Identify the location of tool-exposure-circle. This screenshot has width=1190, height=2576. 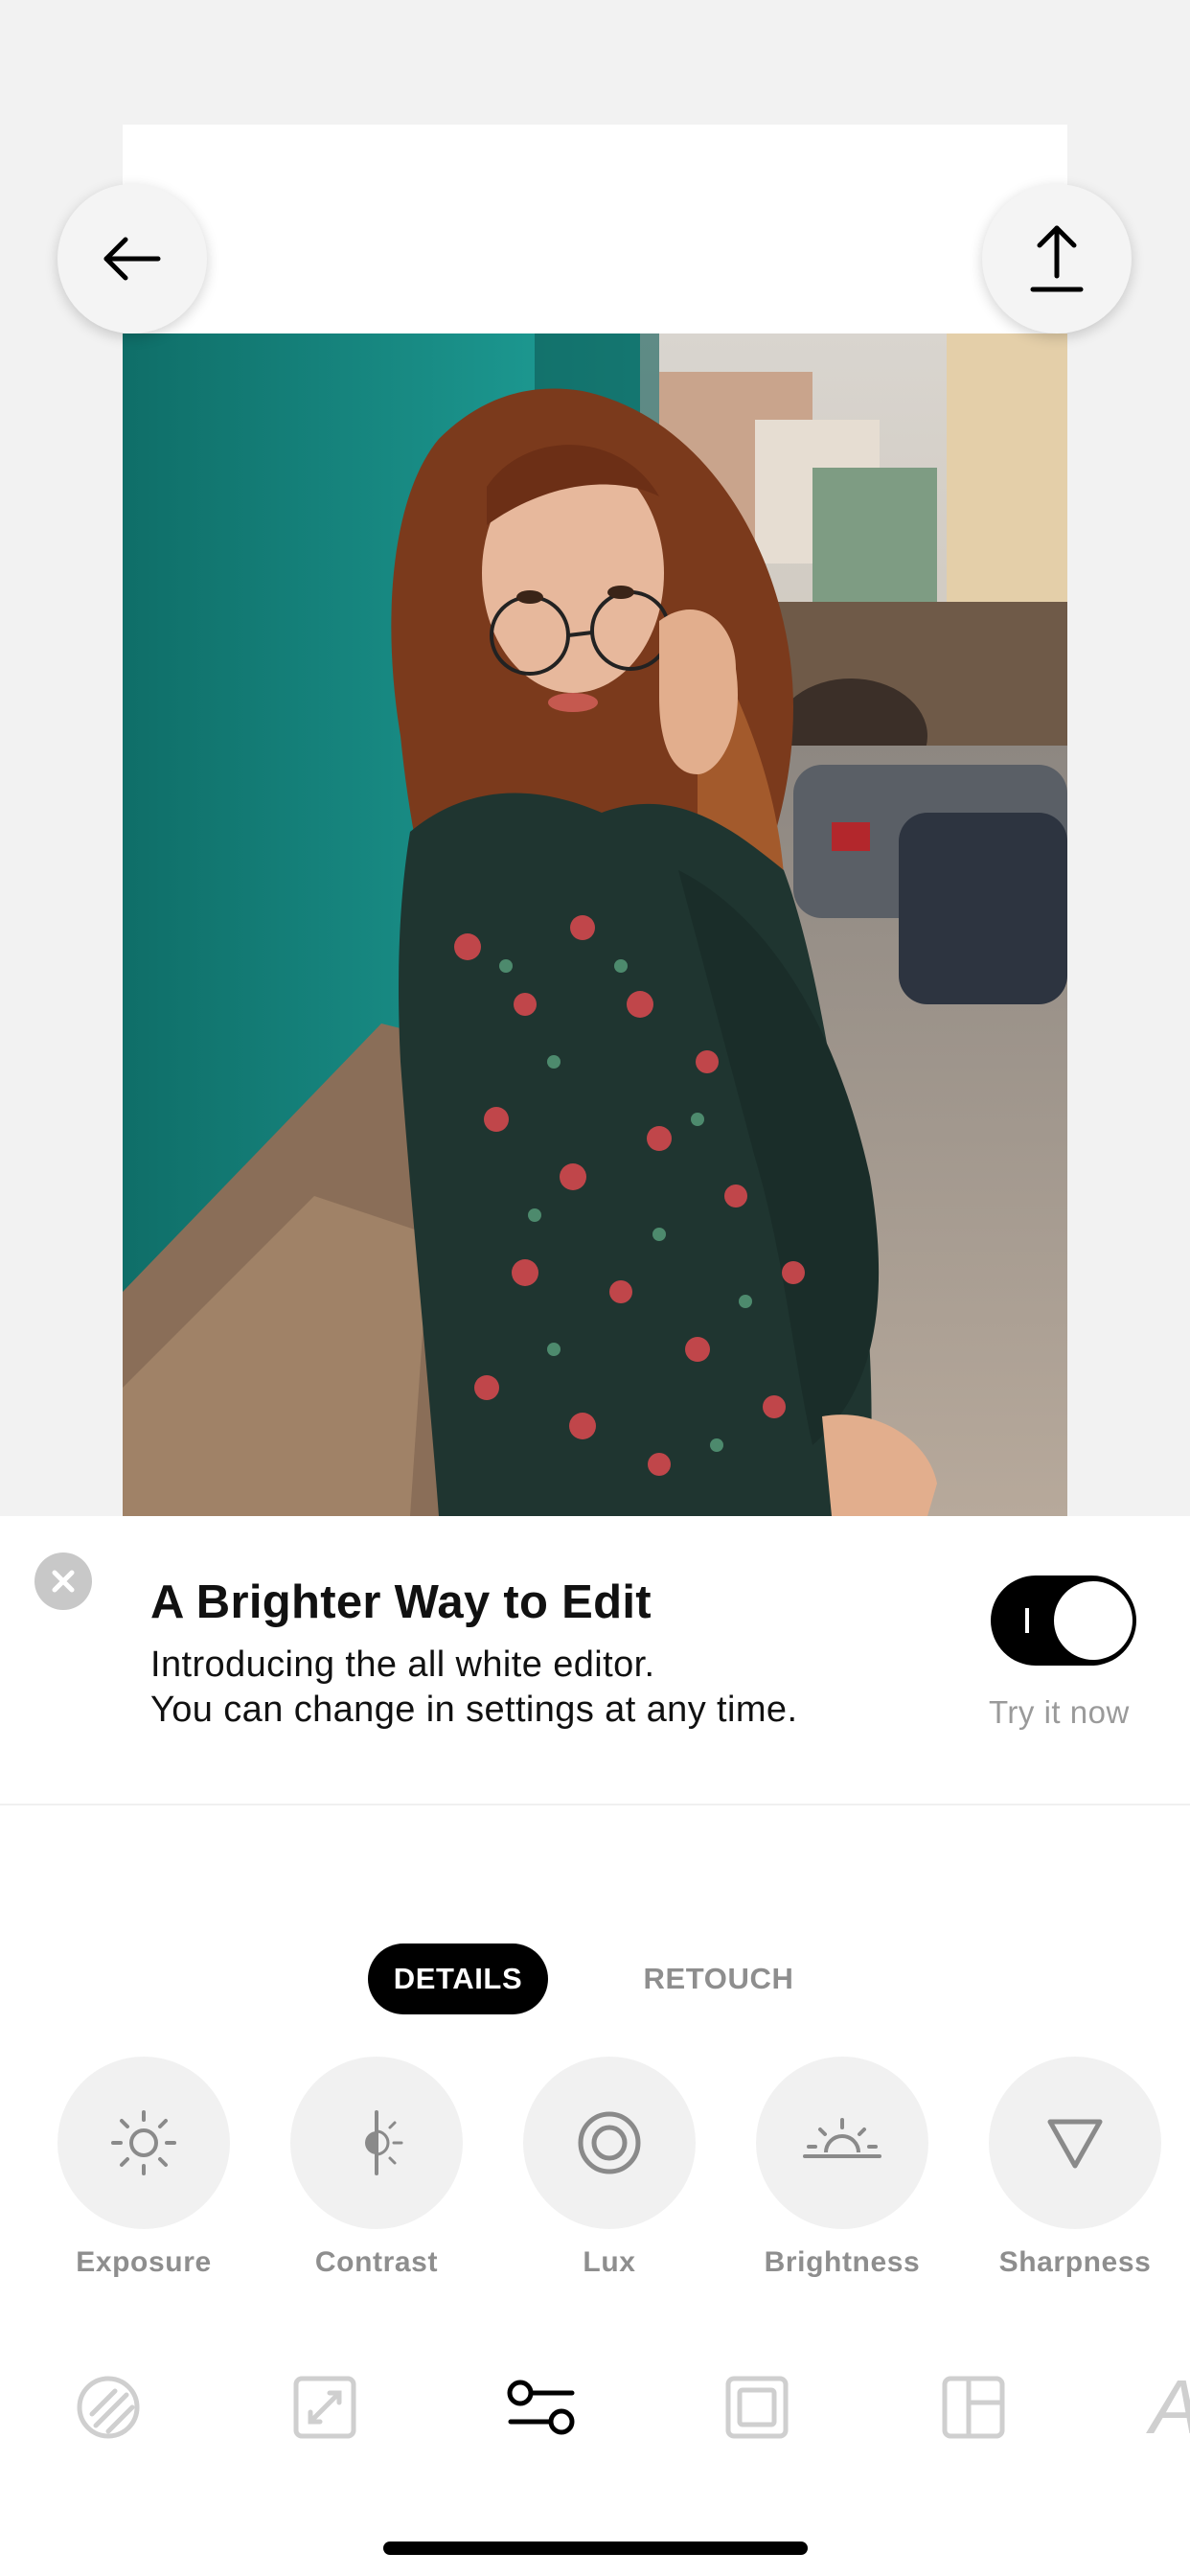
(144, 2143).